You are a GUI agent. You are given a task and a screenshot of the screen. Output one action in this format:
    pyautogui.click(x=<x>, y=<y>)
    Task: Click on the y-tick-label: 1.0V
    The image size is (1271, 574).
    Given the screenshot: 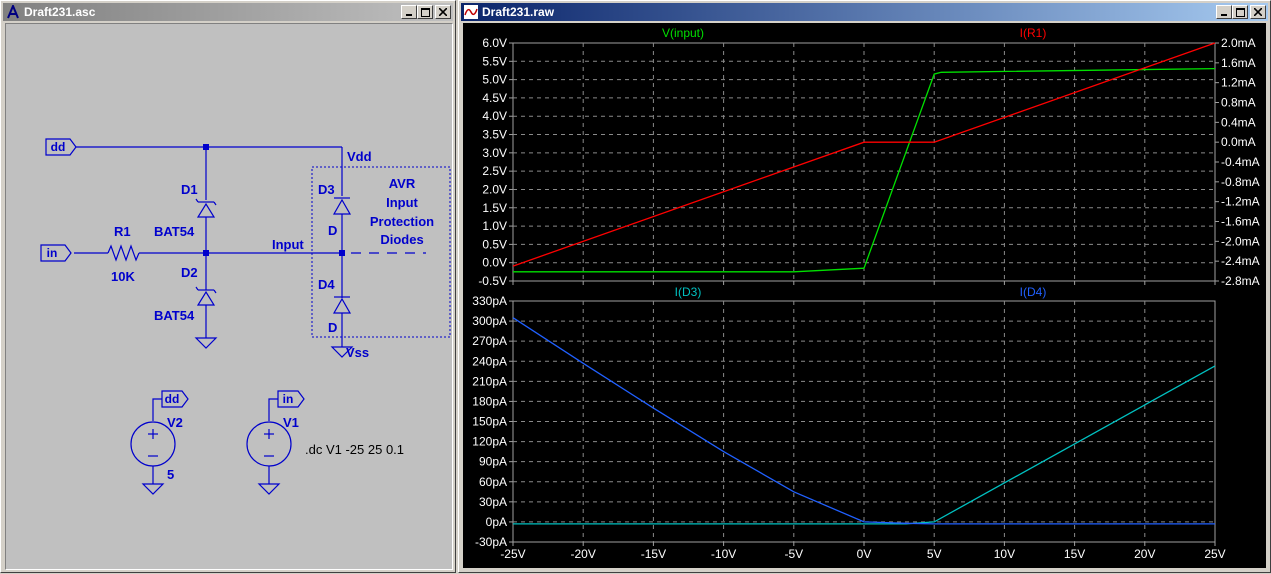 What is the action you would take?
    pyautogui.click(x=494, y=226)
    